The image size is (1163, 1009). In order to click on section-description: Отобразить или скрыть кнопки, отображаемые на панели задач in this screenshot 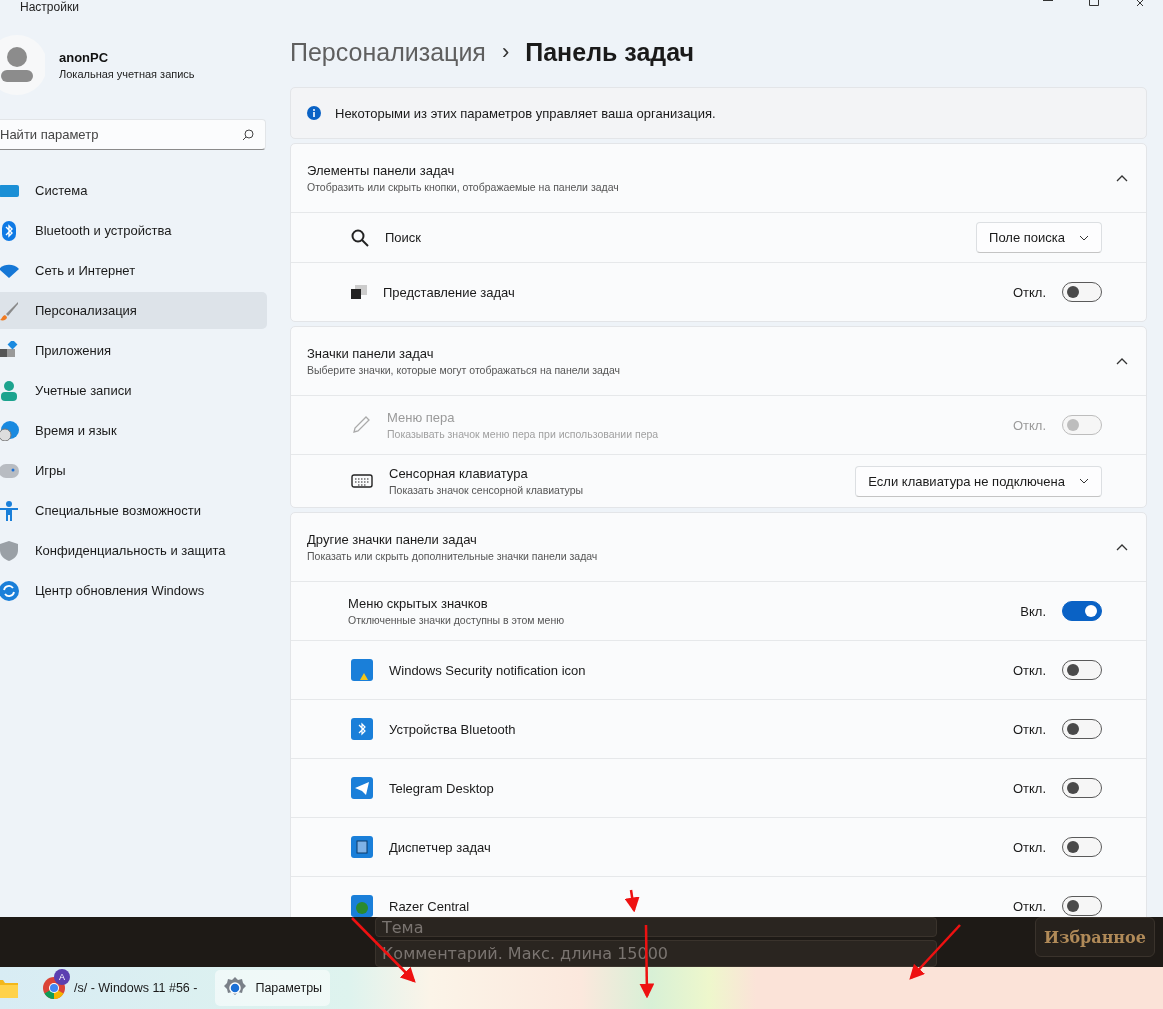, I will do `click(463, 187)`.